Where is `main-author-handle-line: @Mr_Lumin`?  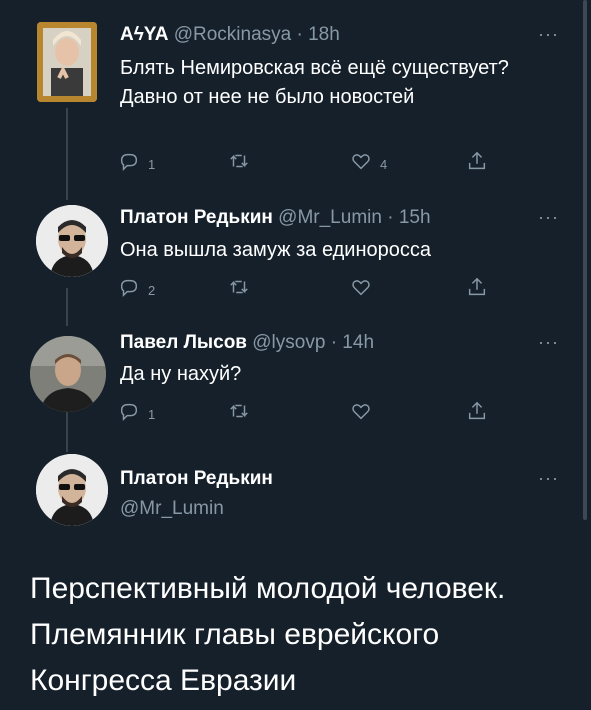
main-author-handle-line: @Mr_Lumin is located at coordinates (172, 509).